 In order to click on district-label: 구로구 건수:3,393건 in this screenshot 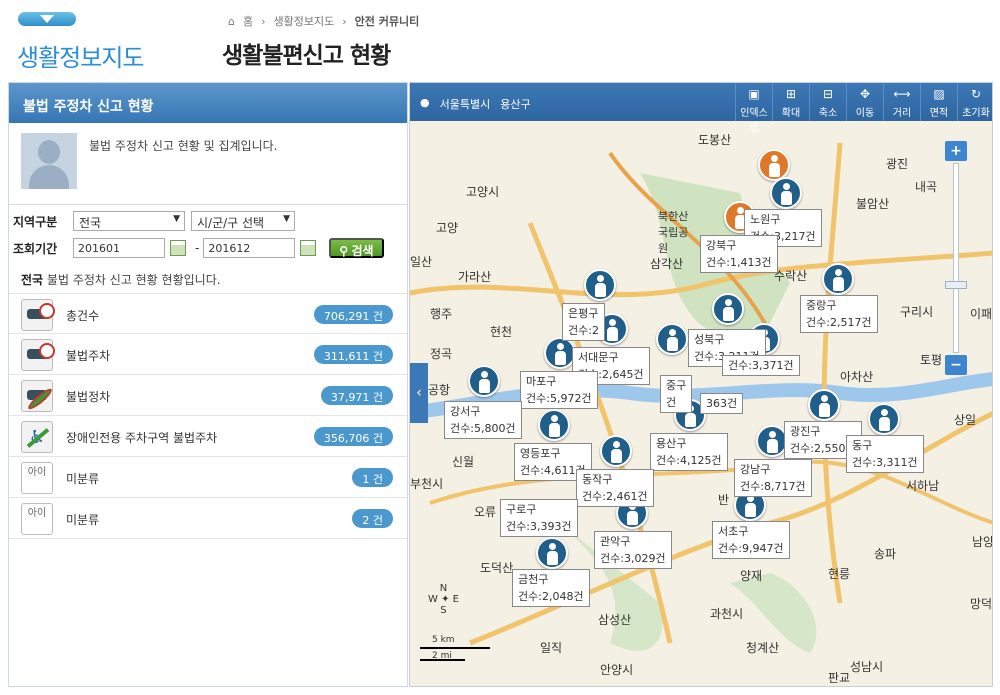, I will do `click(539, 518)`.